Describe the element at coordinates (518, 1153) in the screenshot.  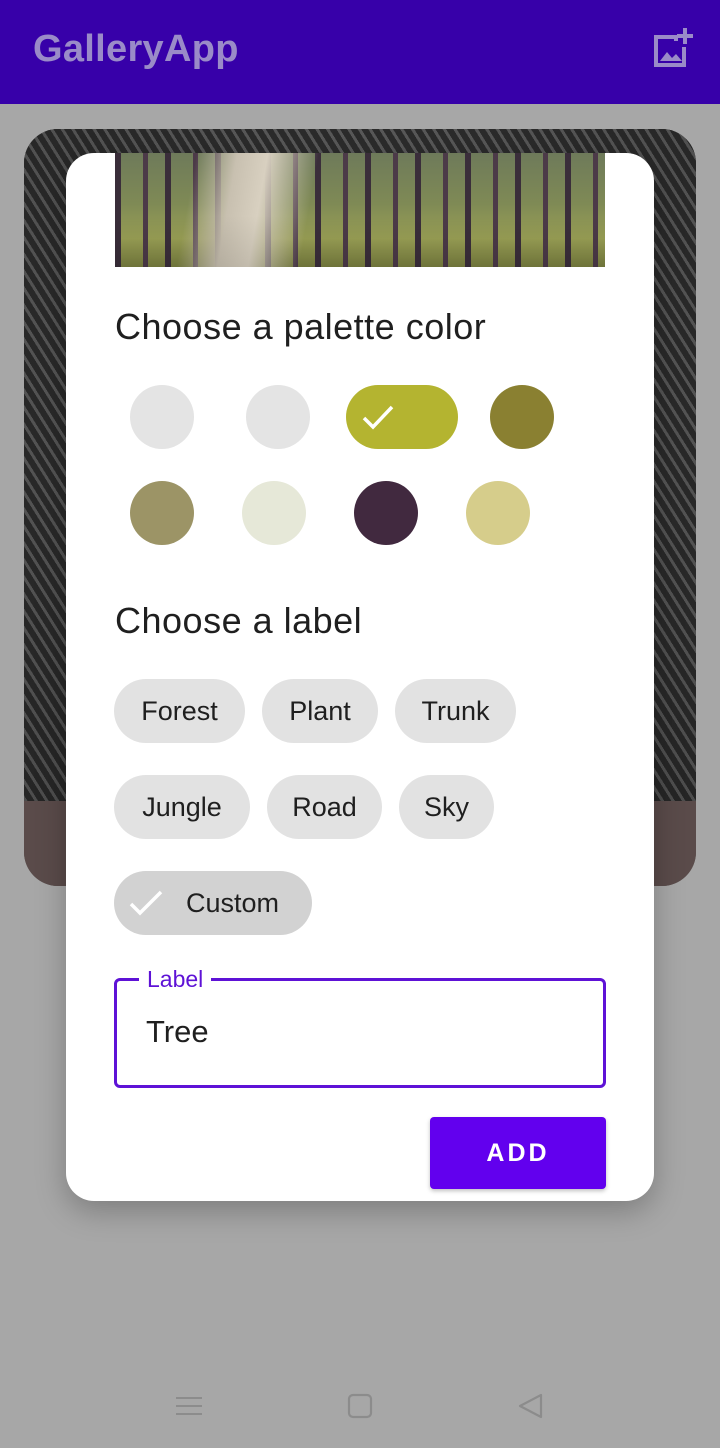
I see `add-button: ADD` at that location.